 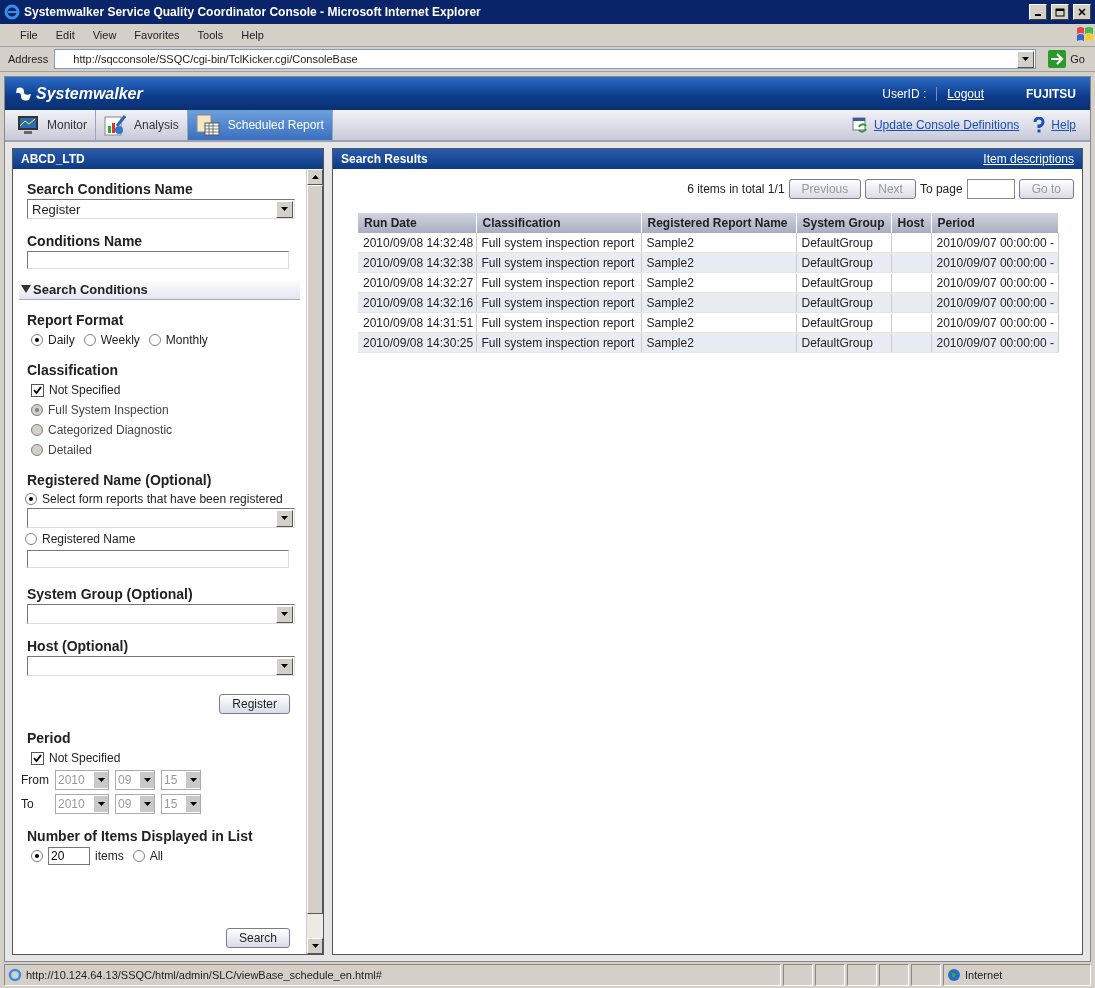 I want to click on help-icon, so click(x=1039, y=125).